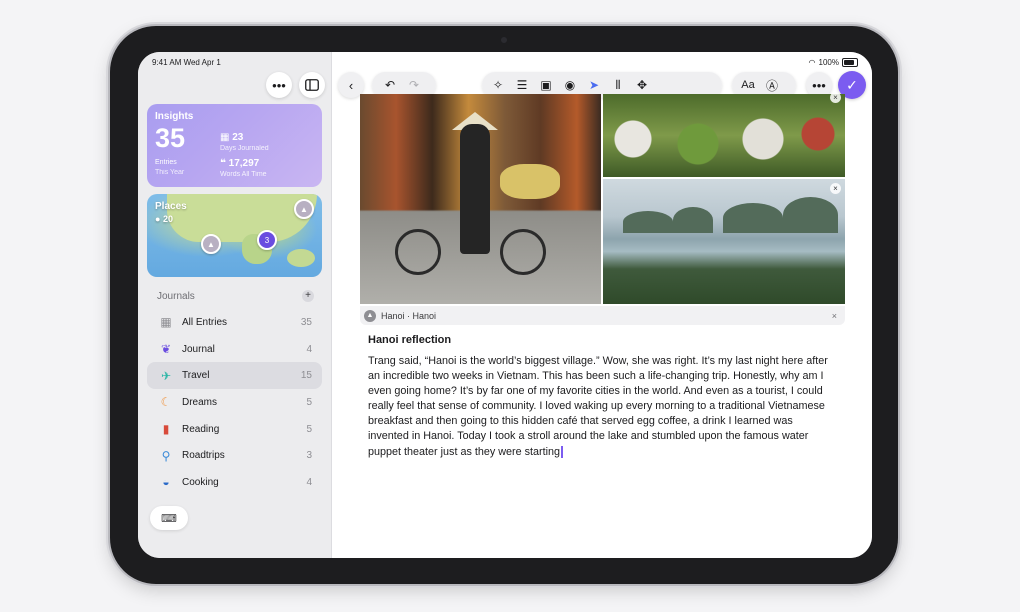  Describe the element at coordinates (166, 402) in the screenshot. I see `moon-icon: ☾` at that location.